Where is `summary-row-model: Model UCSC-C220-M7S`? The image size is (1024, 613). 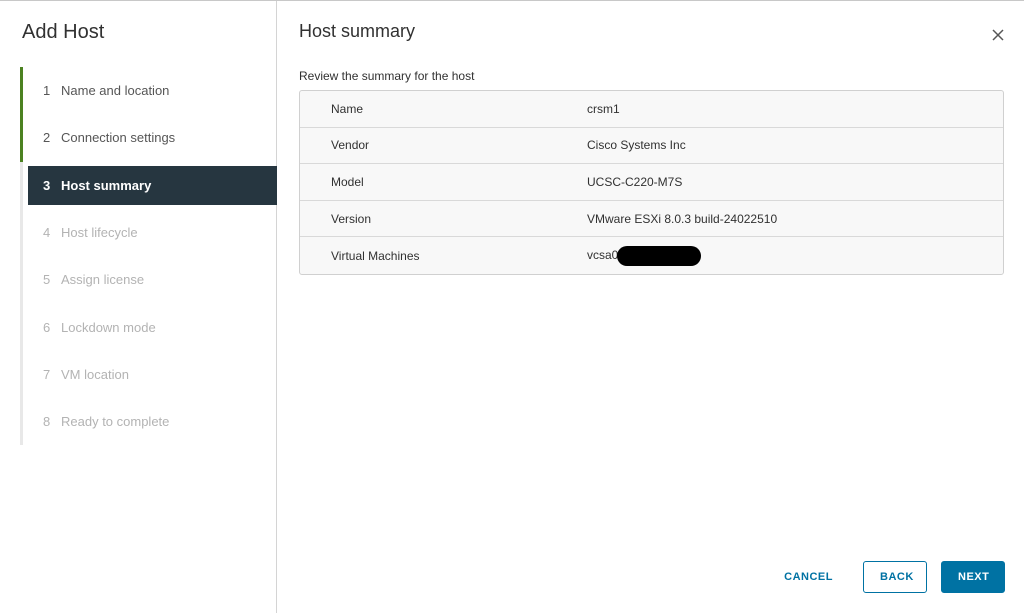 summary-row-model: Model UCSC-C220-M7S is located at coordinates (651, 182).